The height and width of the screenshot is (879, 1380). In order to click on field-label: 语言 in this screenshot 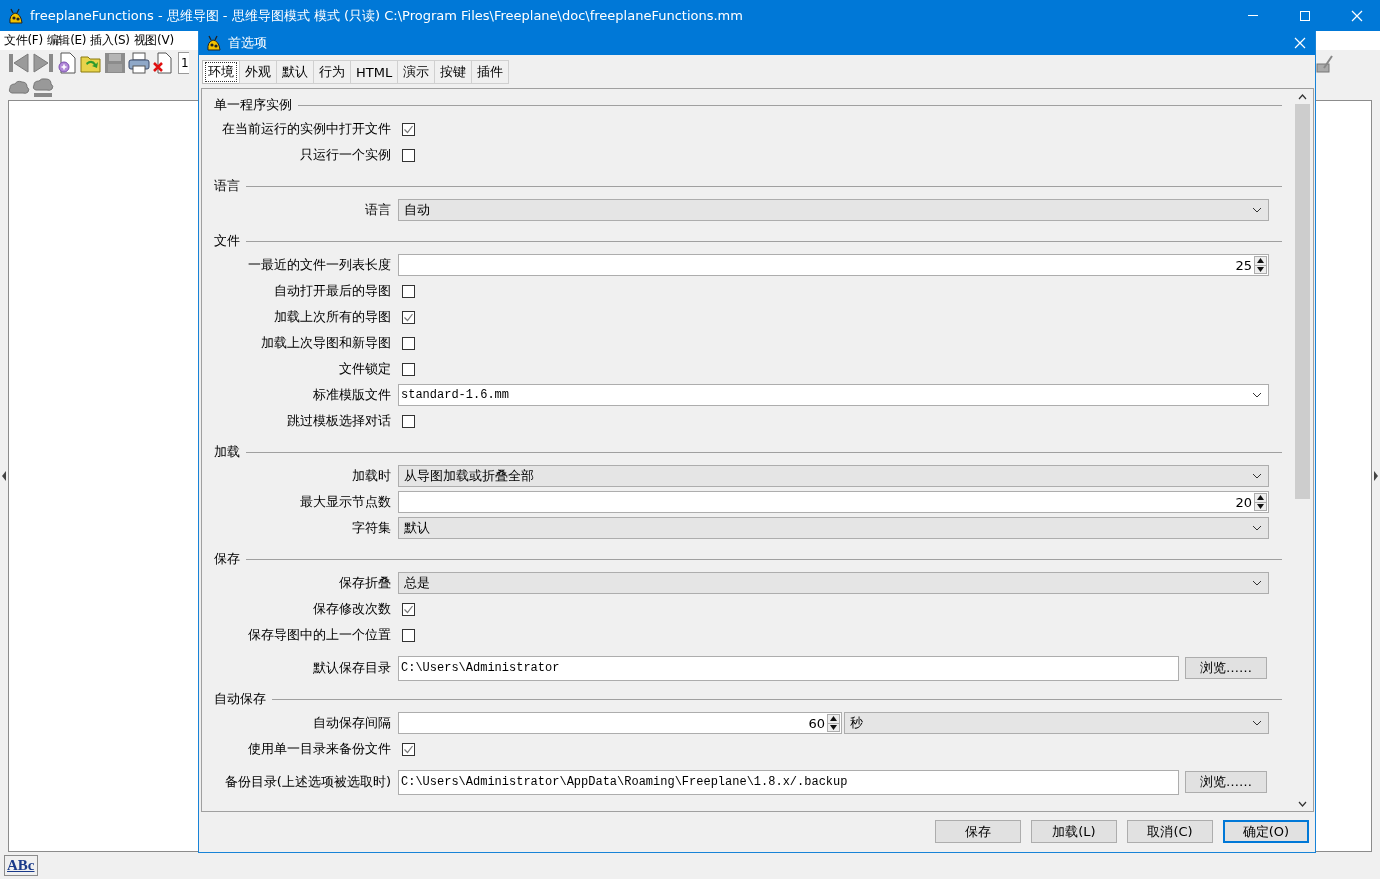, I will do `click(377, 210)`.